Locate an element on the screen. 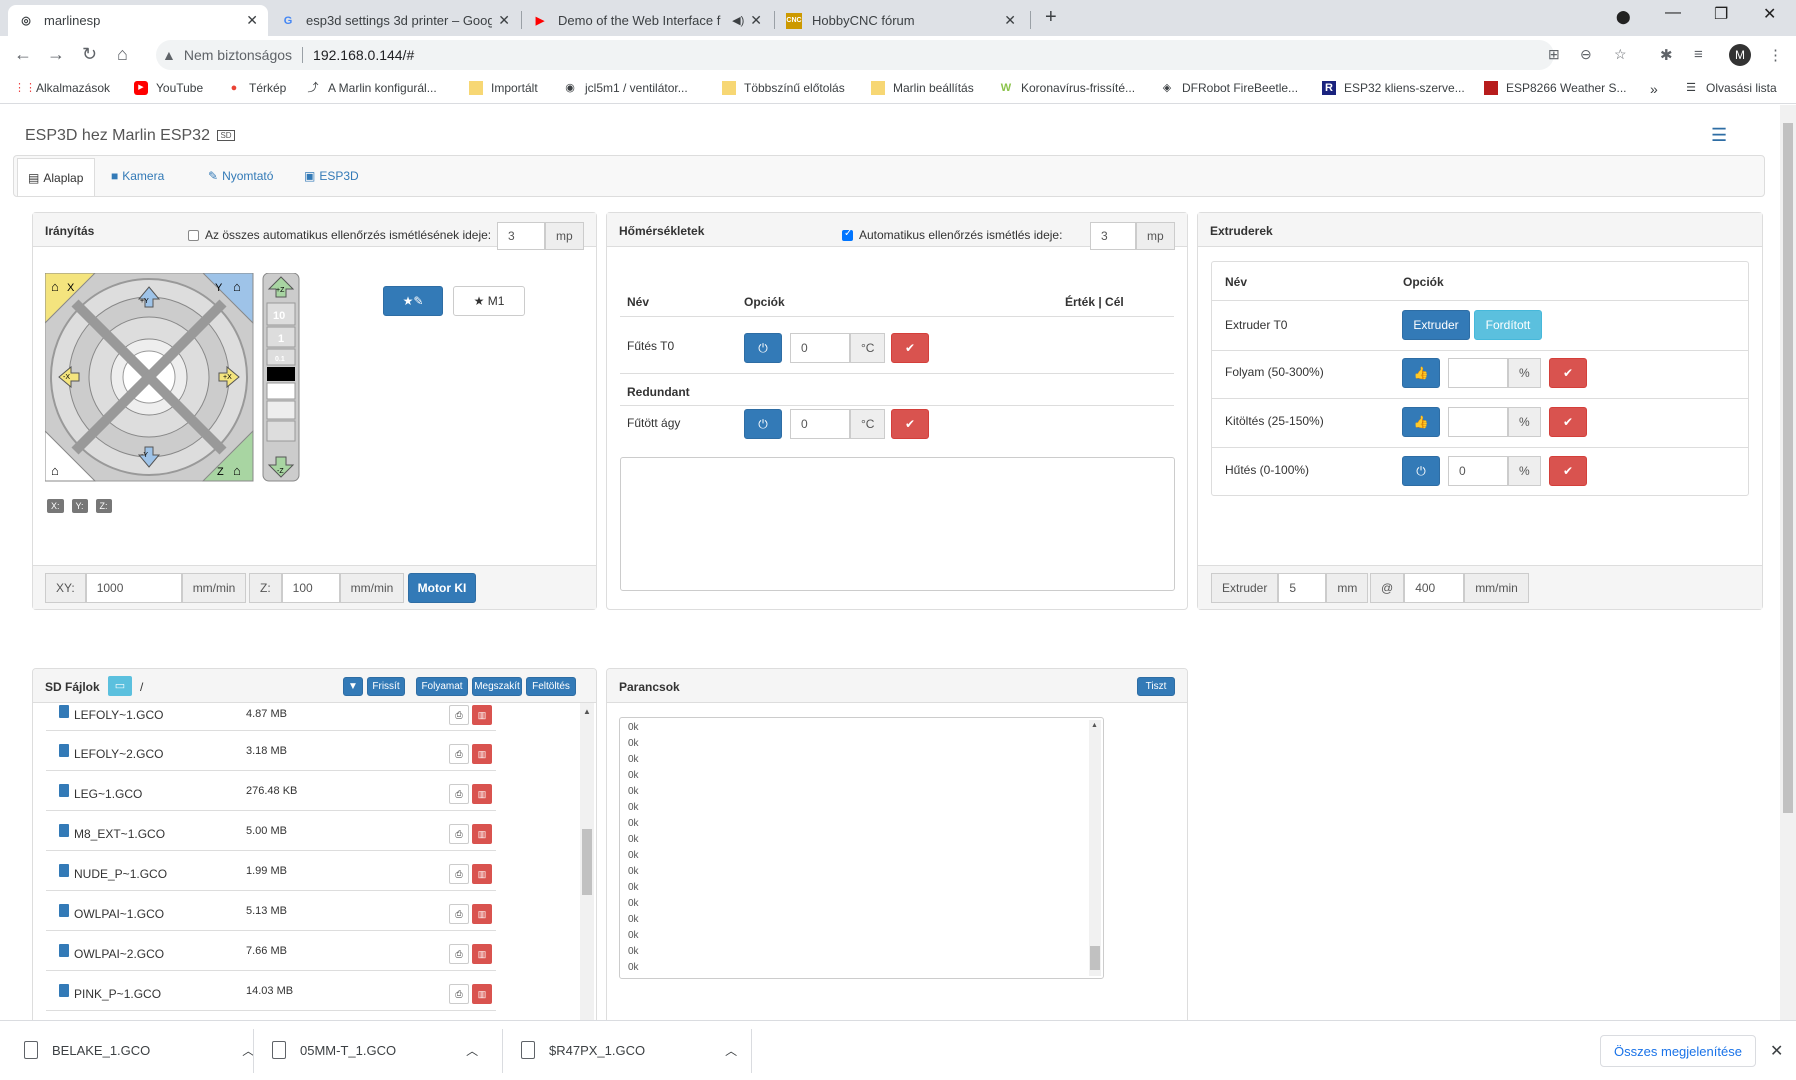 This screenshot has width=1796, height=1080. fan-power-button: ⏻ is located at coordinates (1421, 471).